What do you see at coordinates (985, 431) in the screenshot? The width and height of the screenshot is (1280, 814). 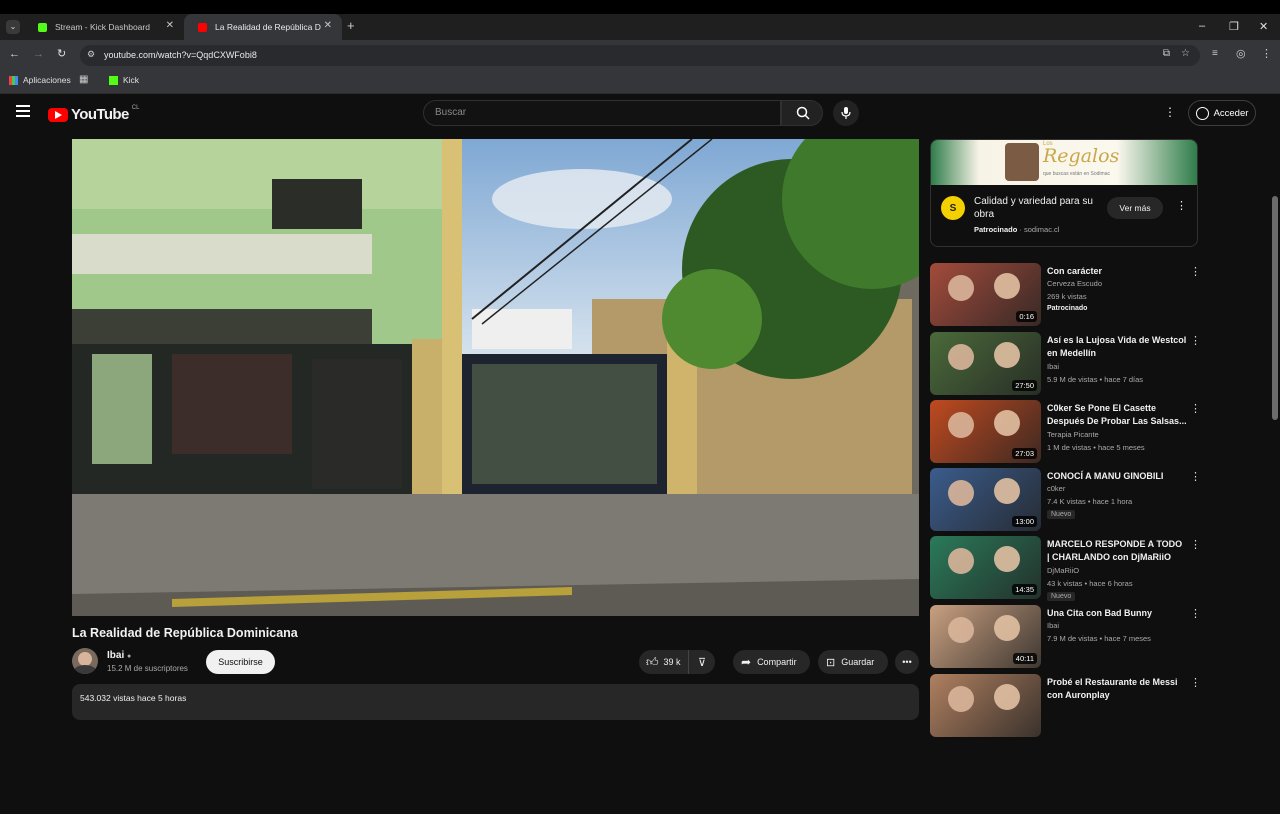 I see `video-thumbnail: 27:03` at bounding box center [985, 431].